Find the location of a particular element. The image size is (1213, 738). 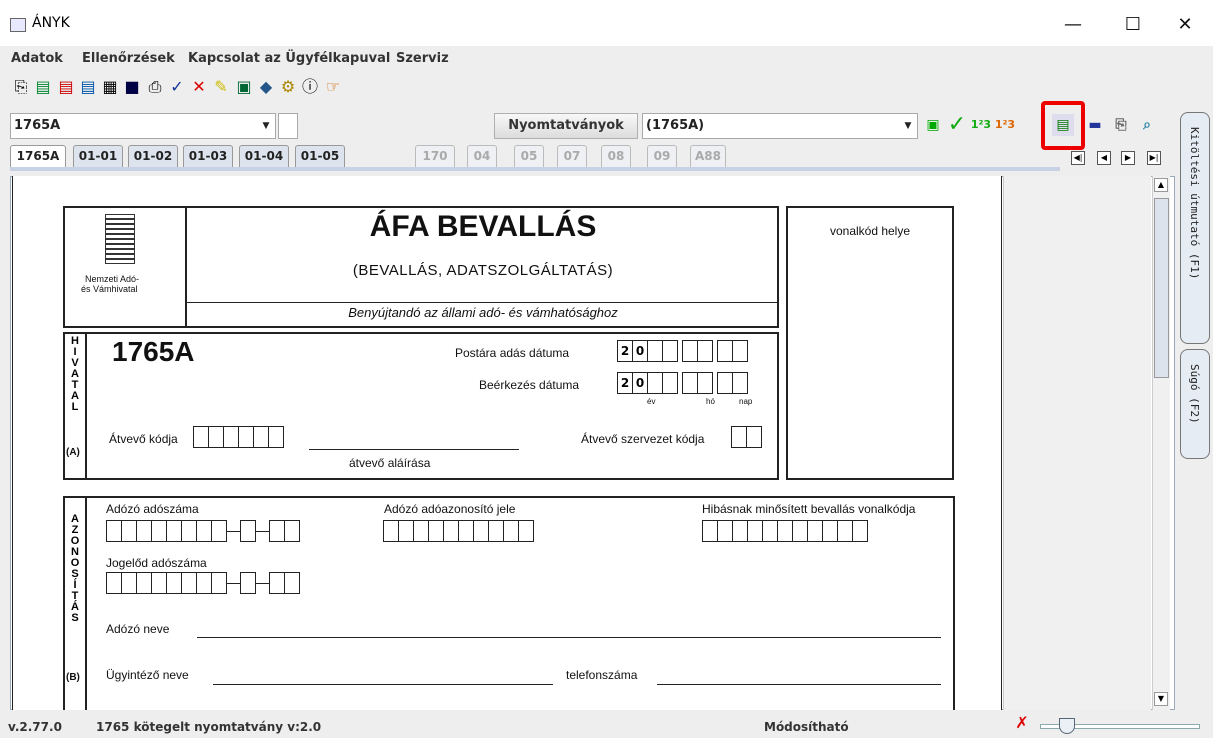

form-select: 1765A ▼ is located at coordinates (143, 126).